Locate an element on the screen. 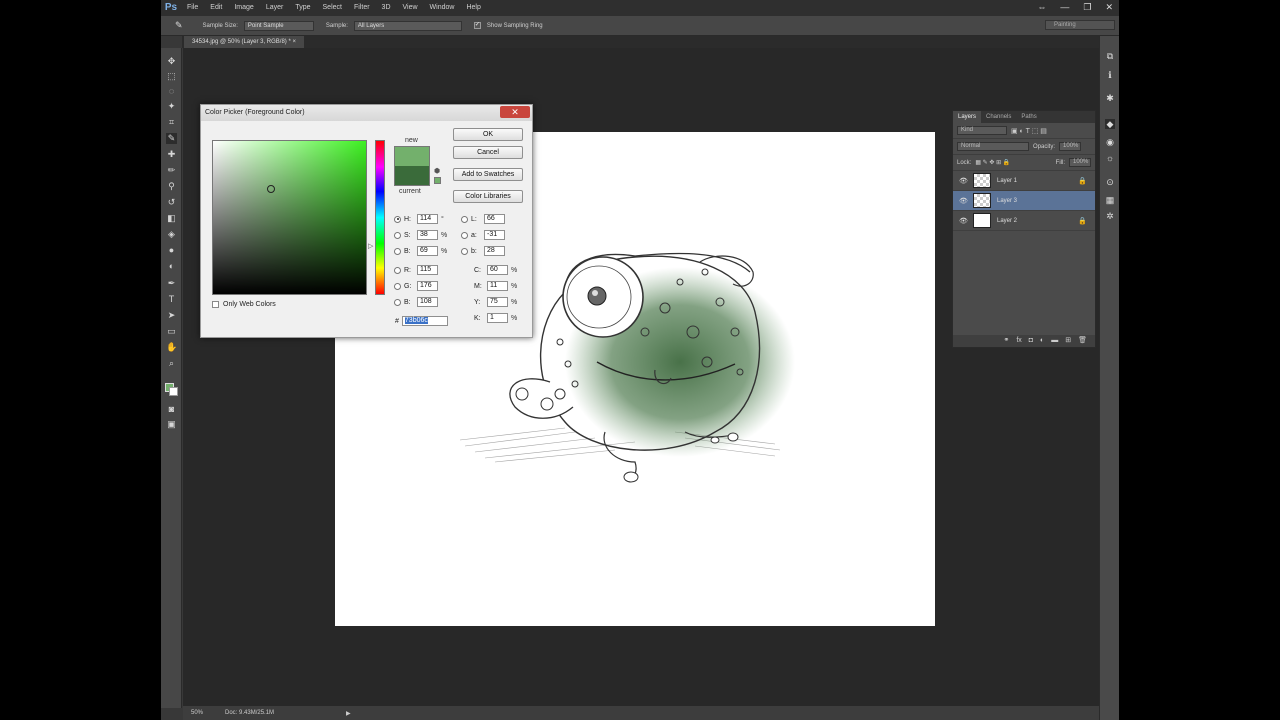  new-group-icon: ▬ is located at coordinates (1054, 341).